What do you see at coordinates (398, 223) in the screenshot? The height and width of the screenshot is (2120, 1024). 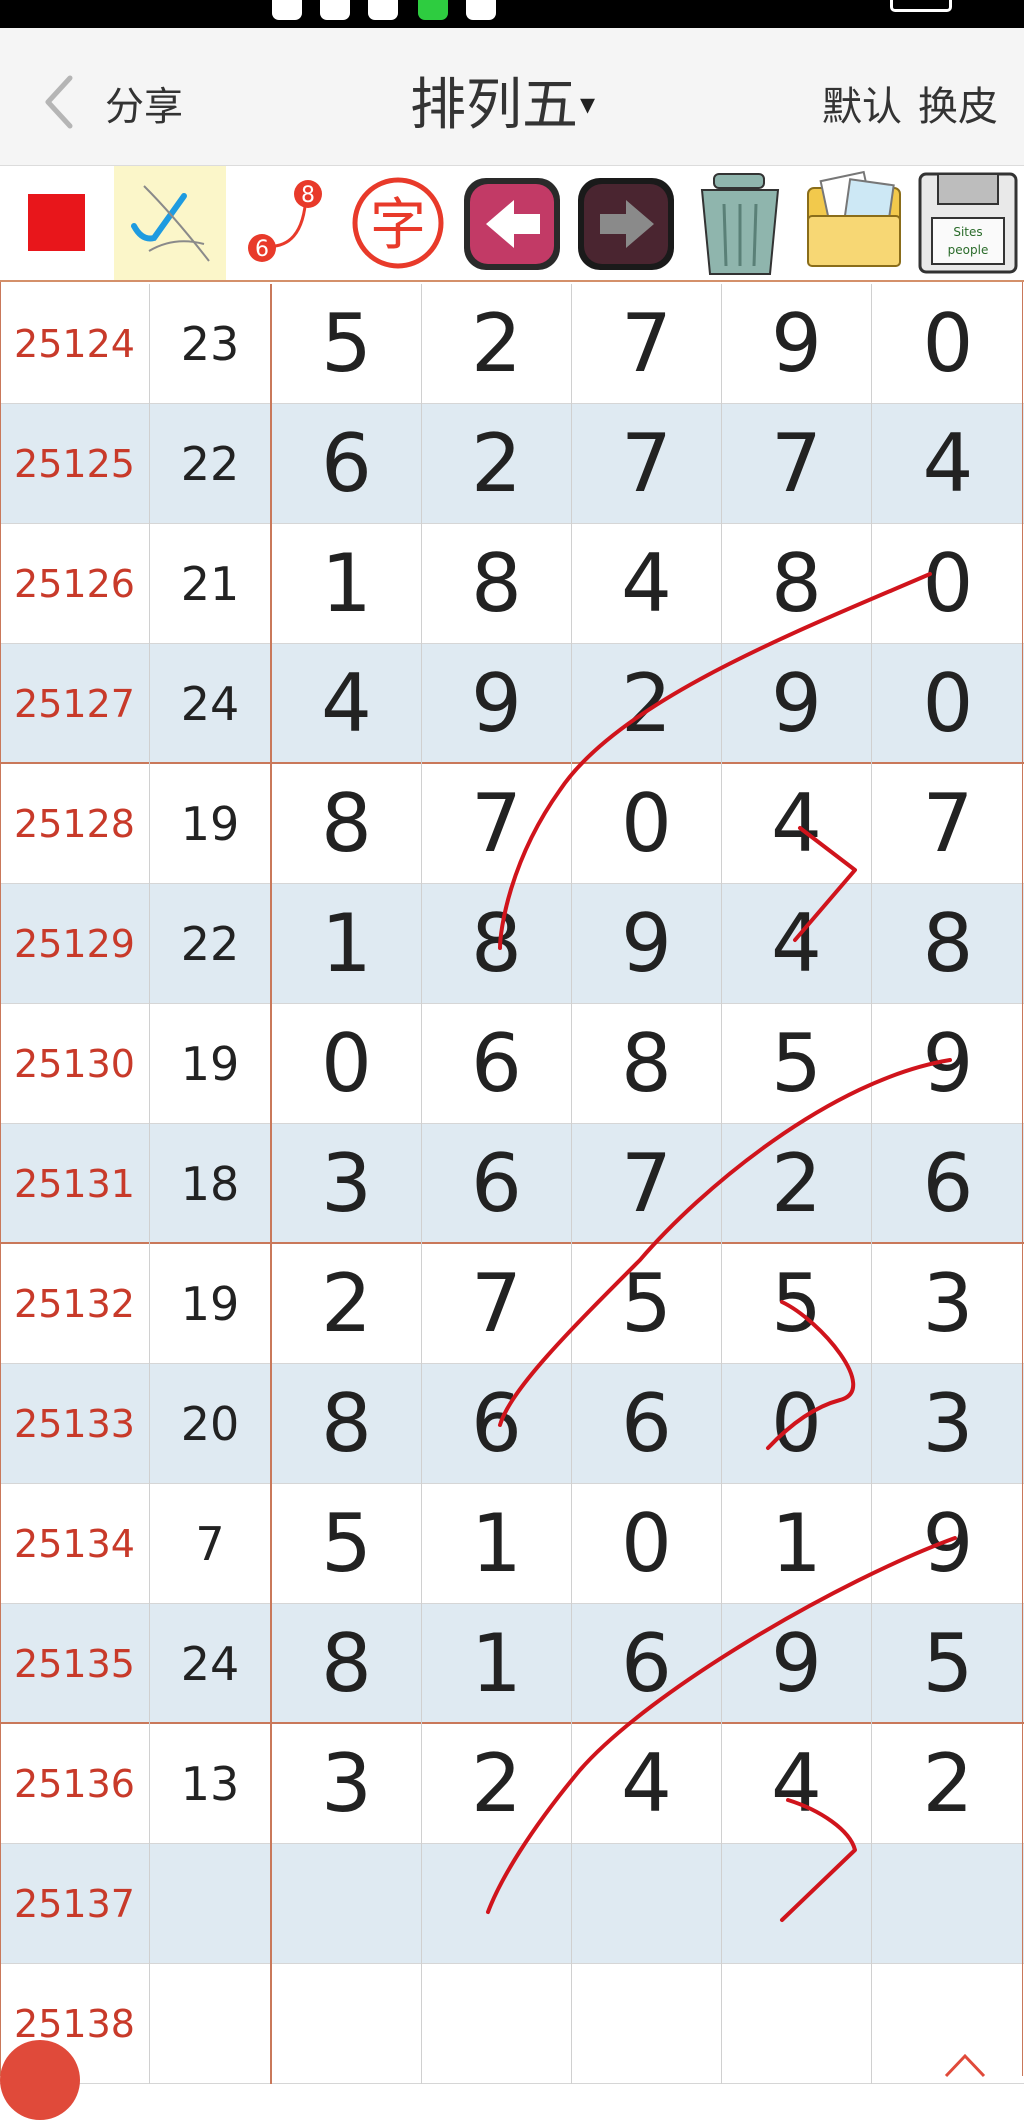 I see `text-tool-button: 字` at bounding box center [398, 223].